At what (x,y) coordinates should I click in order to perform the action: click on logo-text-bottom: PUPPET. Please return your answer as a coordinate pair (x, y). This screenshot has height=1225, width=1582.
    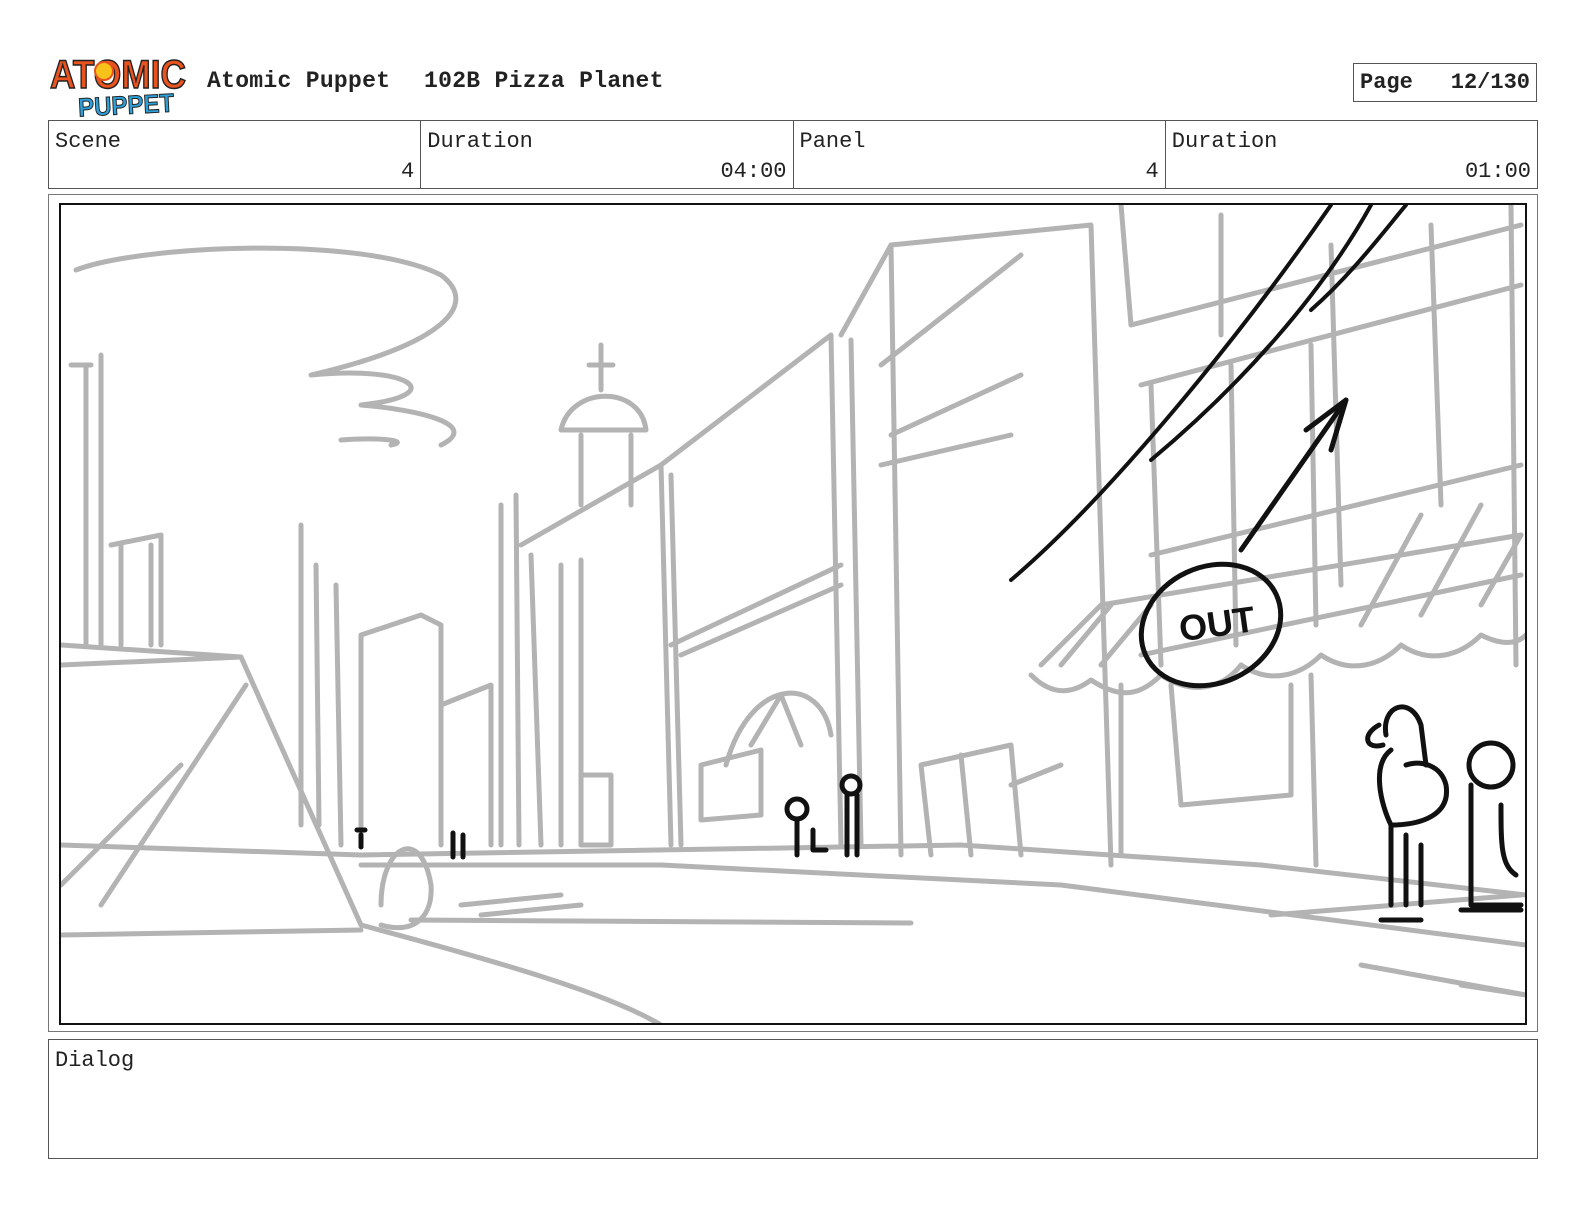
    Looking at the image, I should click on (126, 103).